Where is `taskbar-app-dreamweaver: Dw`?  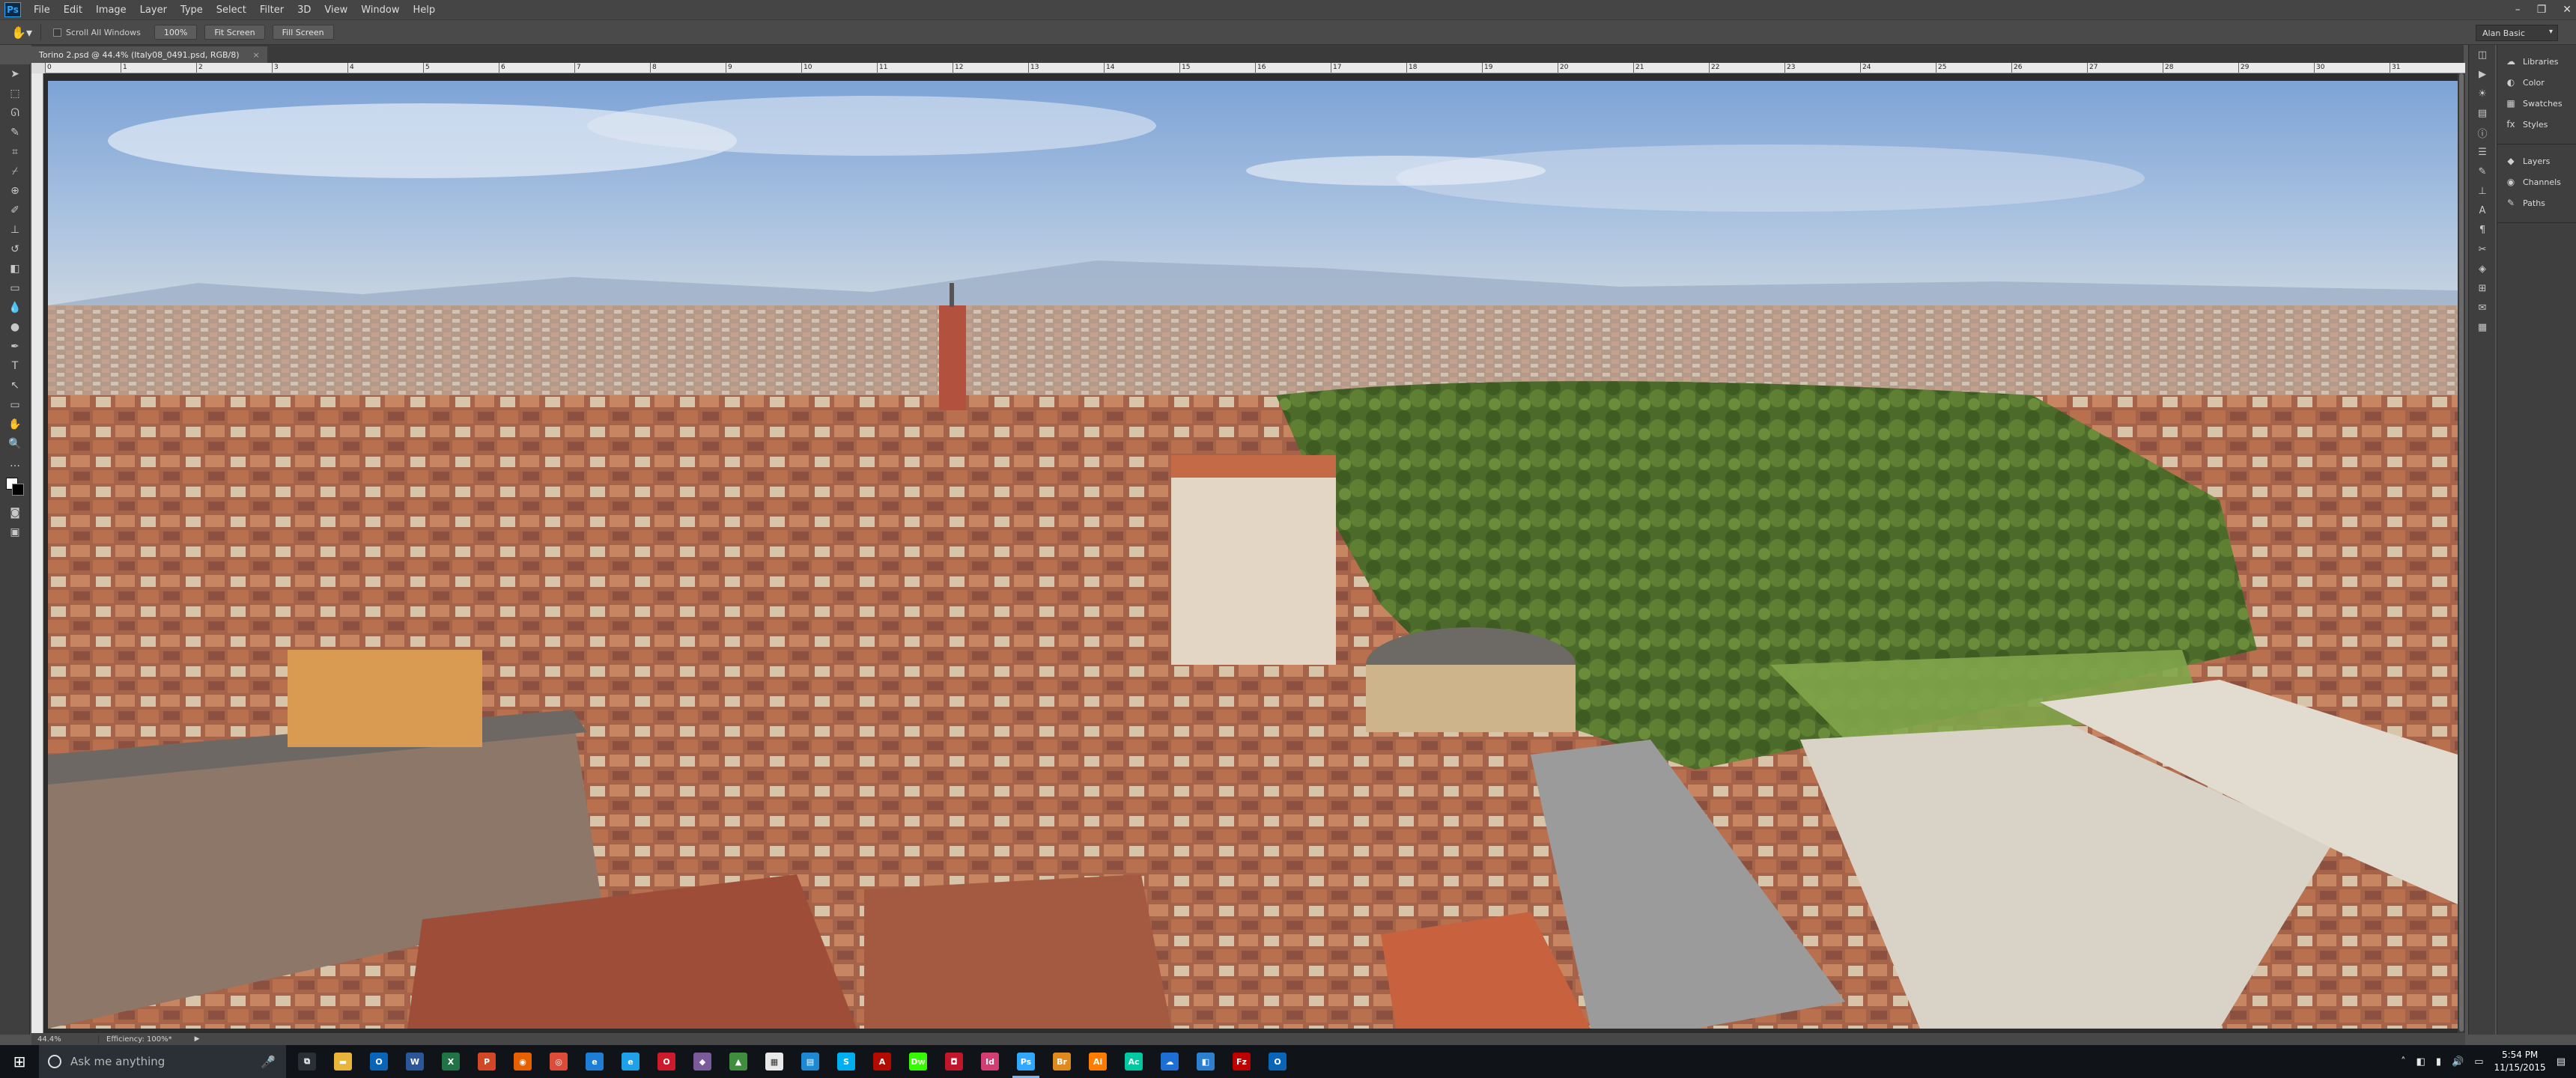
taskbar-app-dreamweaver: Dw is located at coordinates (918, 1061).